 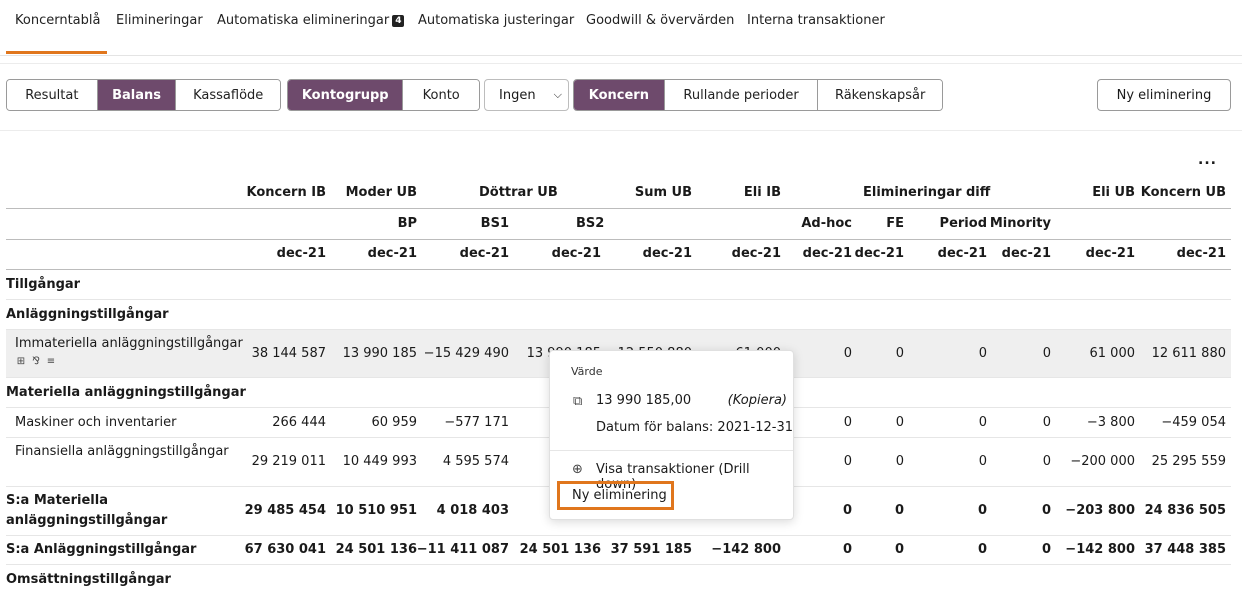 I want to click on koncern-button: Koncern, so click(x=619, y=95).